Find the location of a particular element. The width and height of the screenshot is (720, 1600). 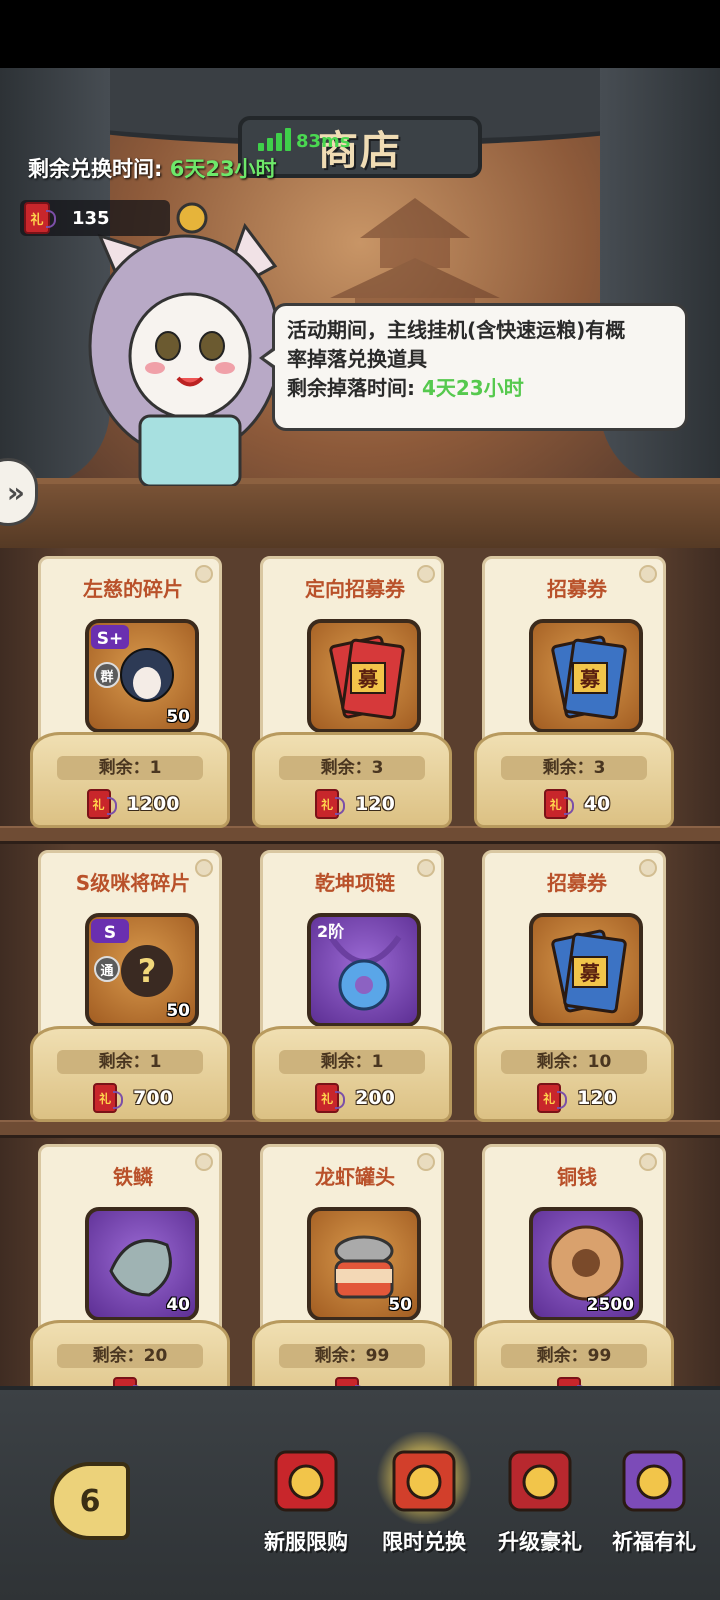

copper-coin-icon: 2500 is located at coordinates (586, 1264).